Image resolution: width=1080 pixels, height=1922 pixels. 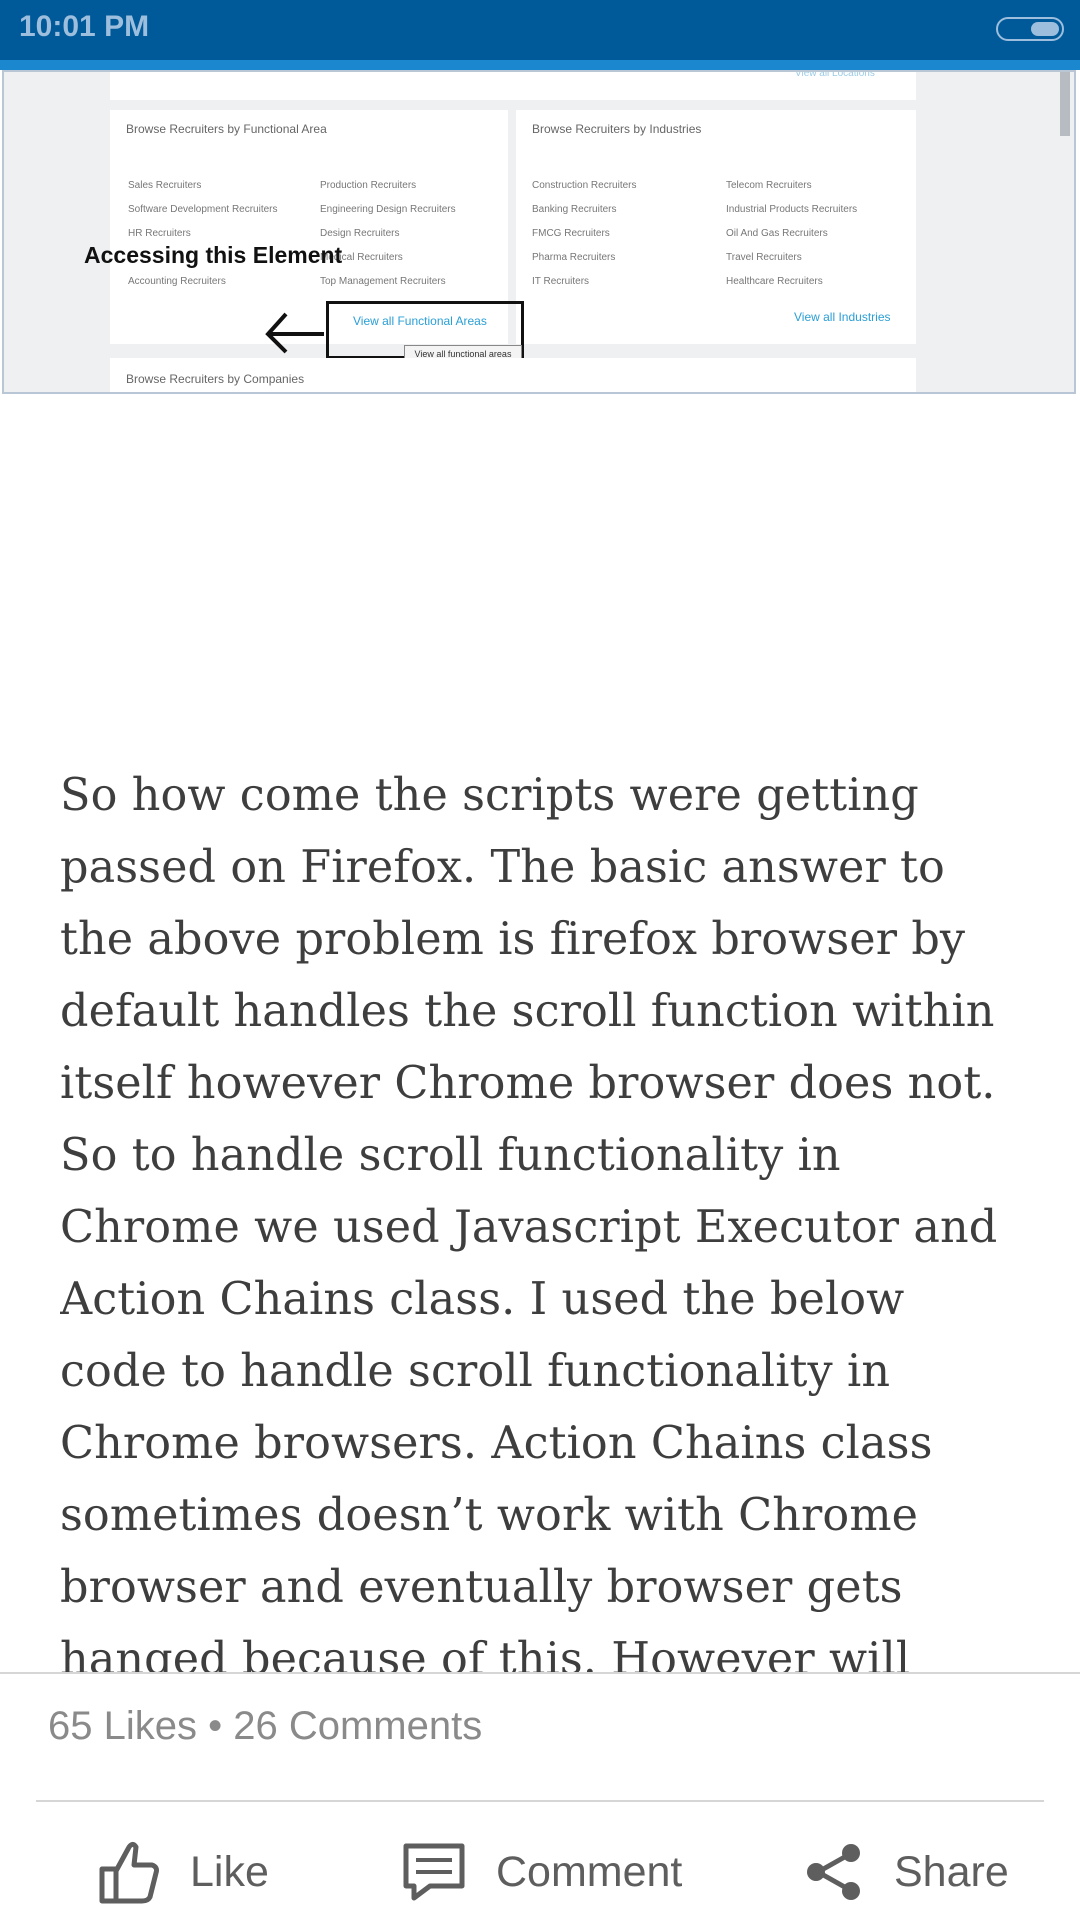 What do you see at coordinates (159, 233) in the screenshot?
I see `recruiter-link: HR Recruiters` at bounding box center [159, 233].